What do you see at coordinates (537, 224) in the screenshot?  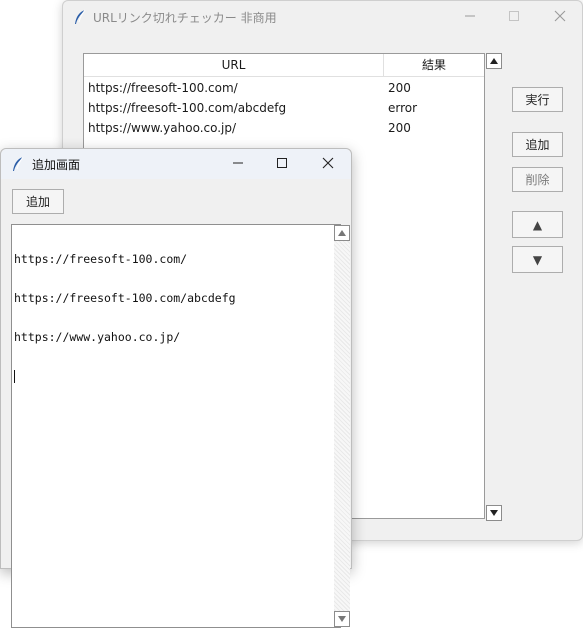 I see `move-up-button: ▲` at bounding box center [537, 224].